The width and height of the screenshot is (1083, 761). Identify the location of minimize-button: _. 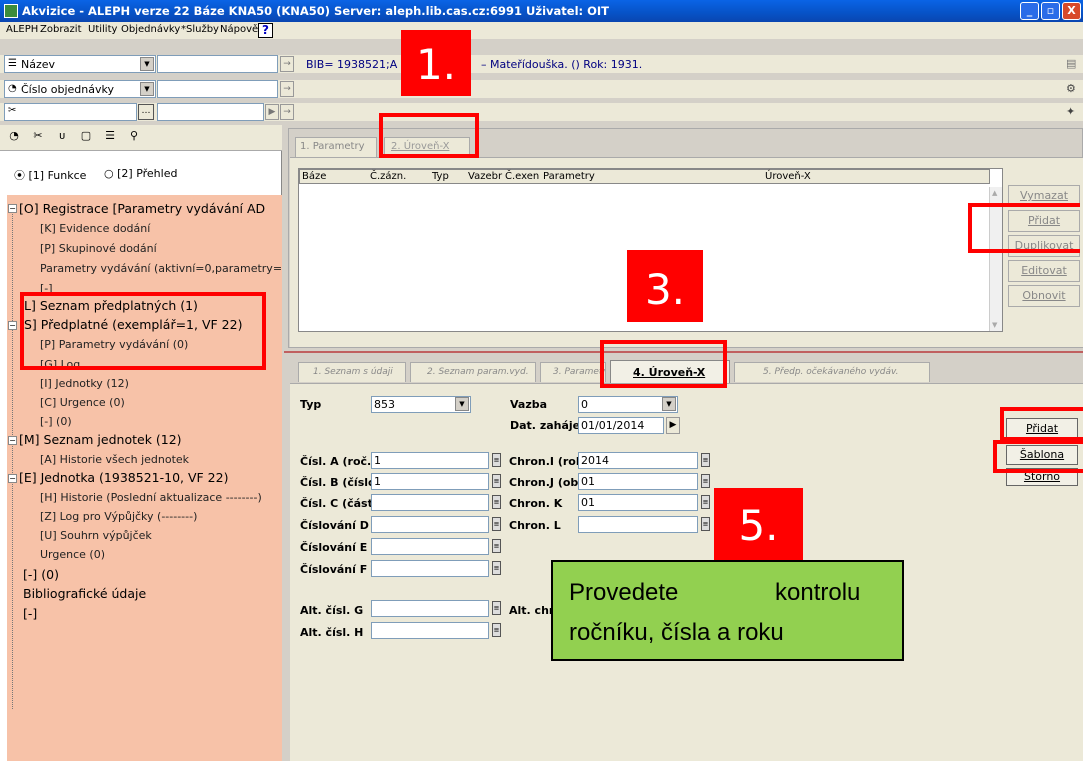
(1029, 11).